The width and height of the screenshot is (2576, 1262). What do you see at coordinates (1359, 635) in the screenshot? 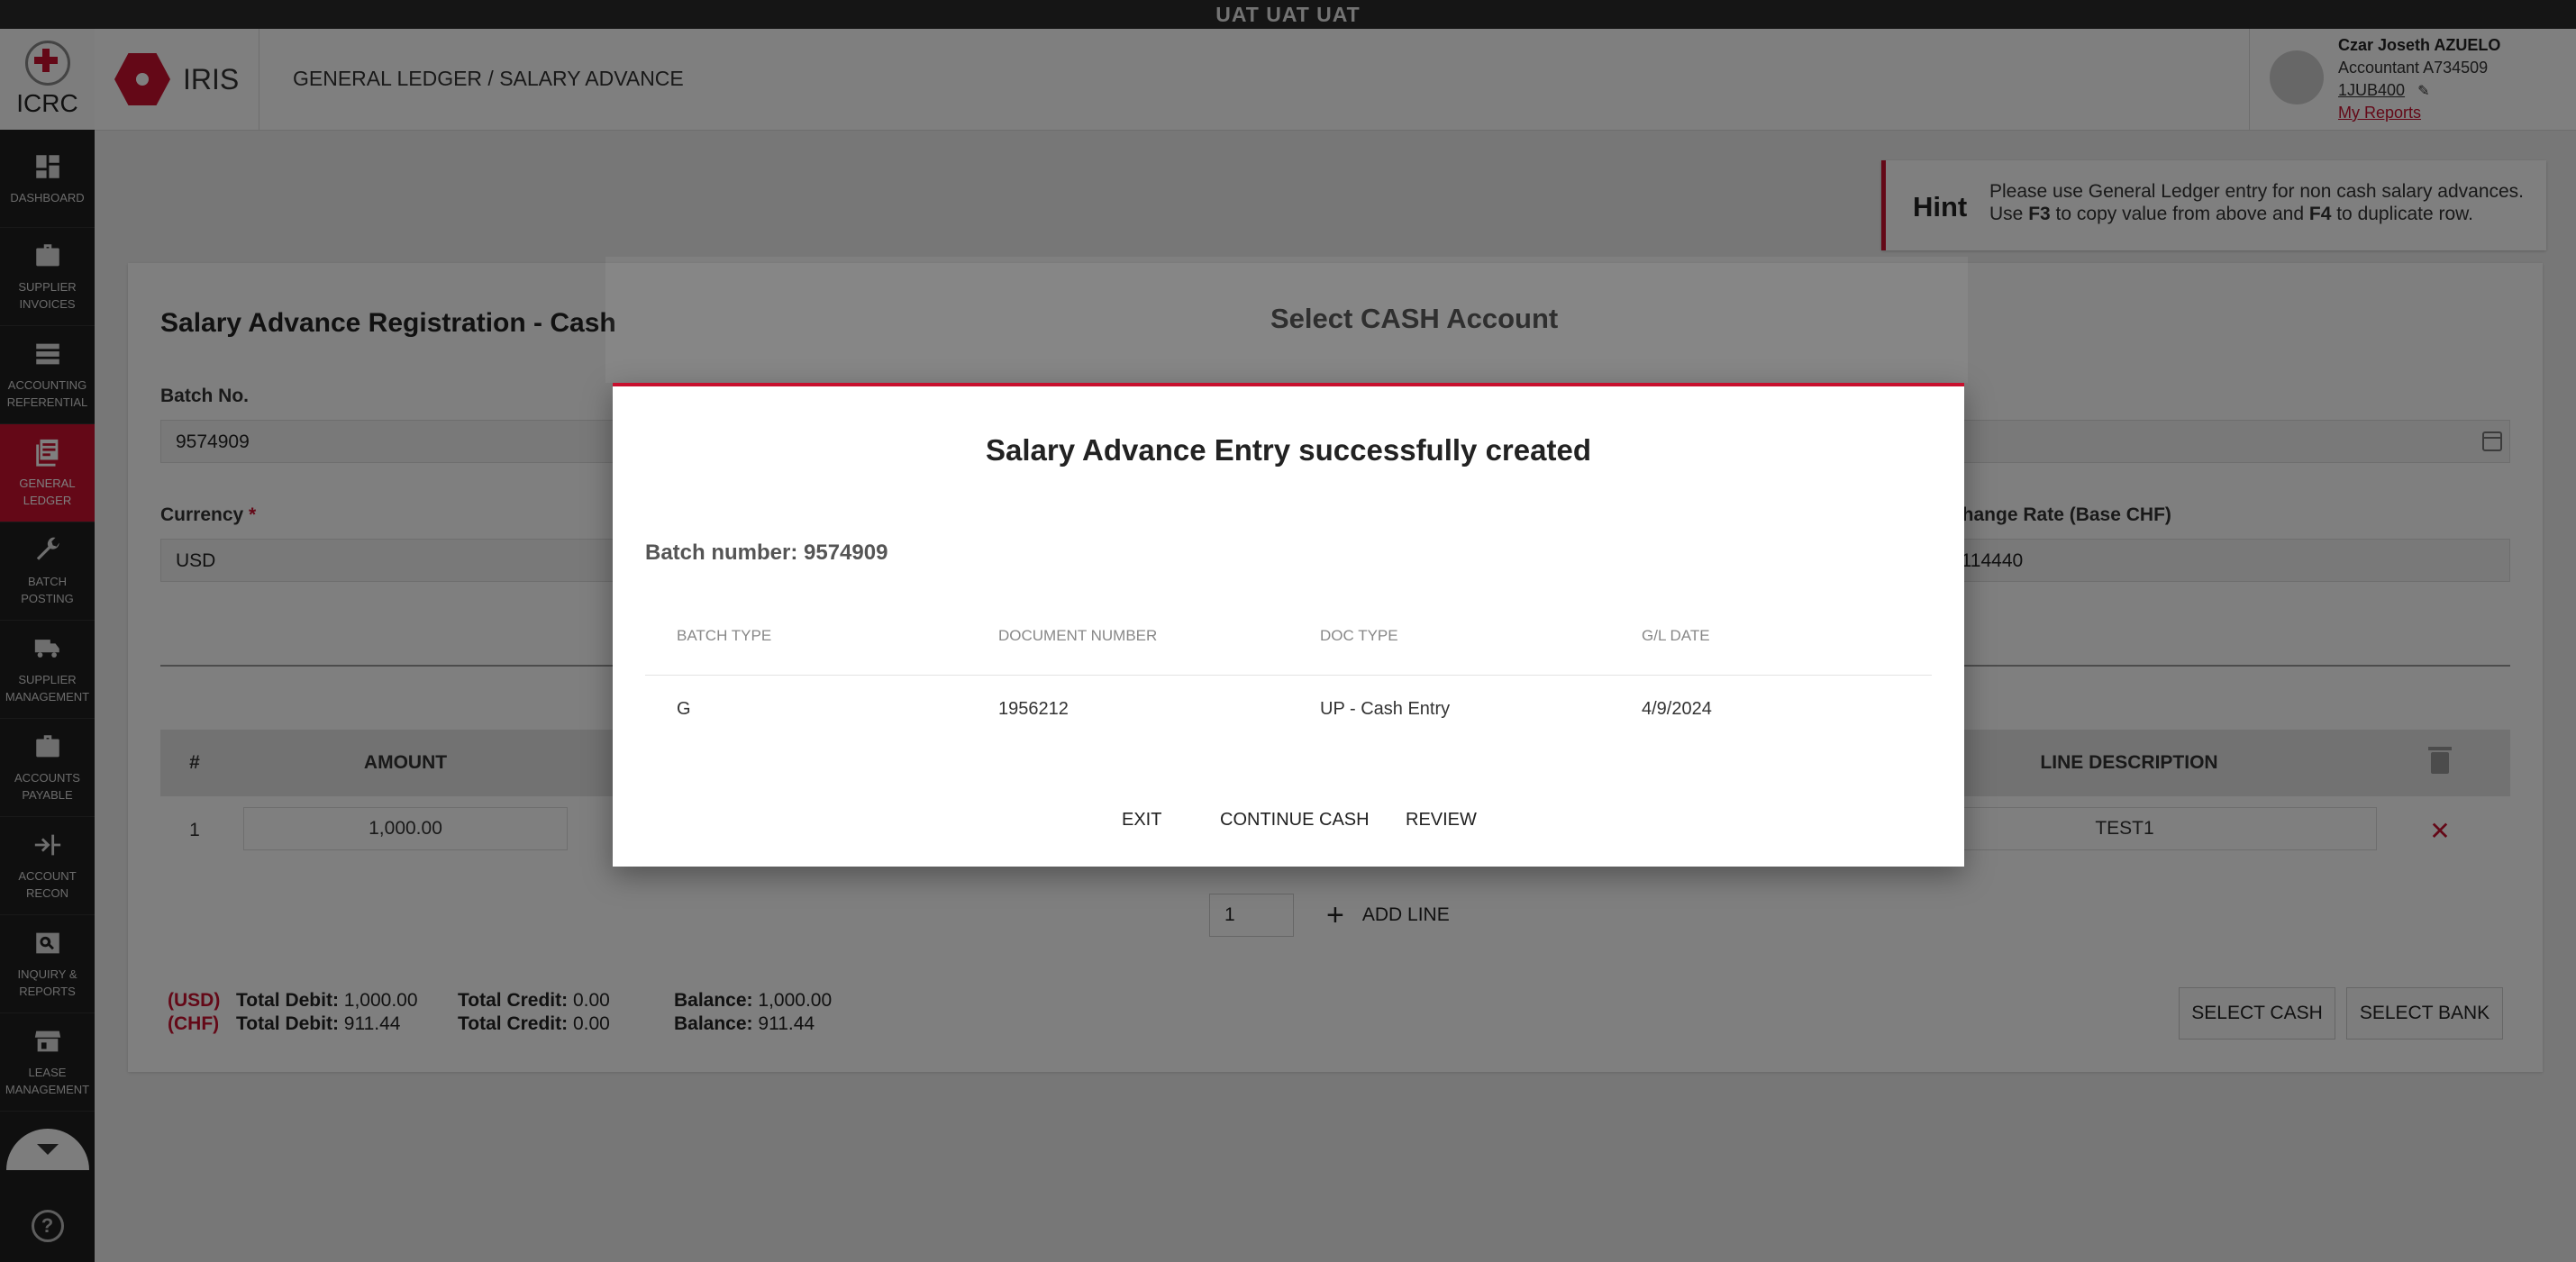
I see `col-doc-type: DOC TYPE` at bounding box center [1359, 635].